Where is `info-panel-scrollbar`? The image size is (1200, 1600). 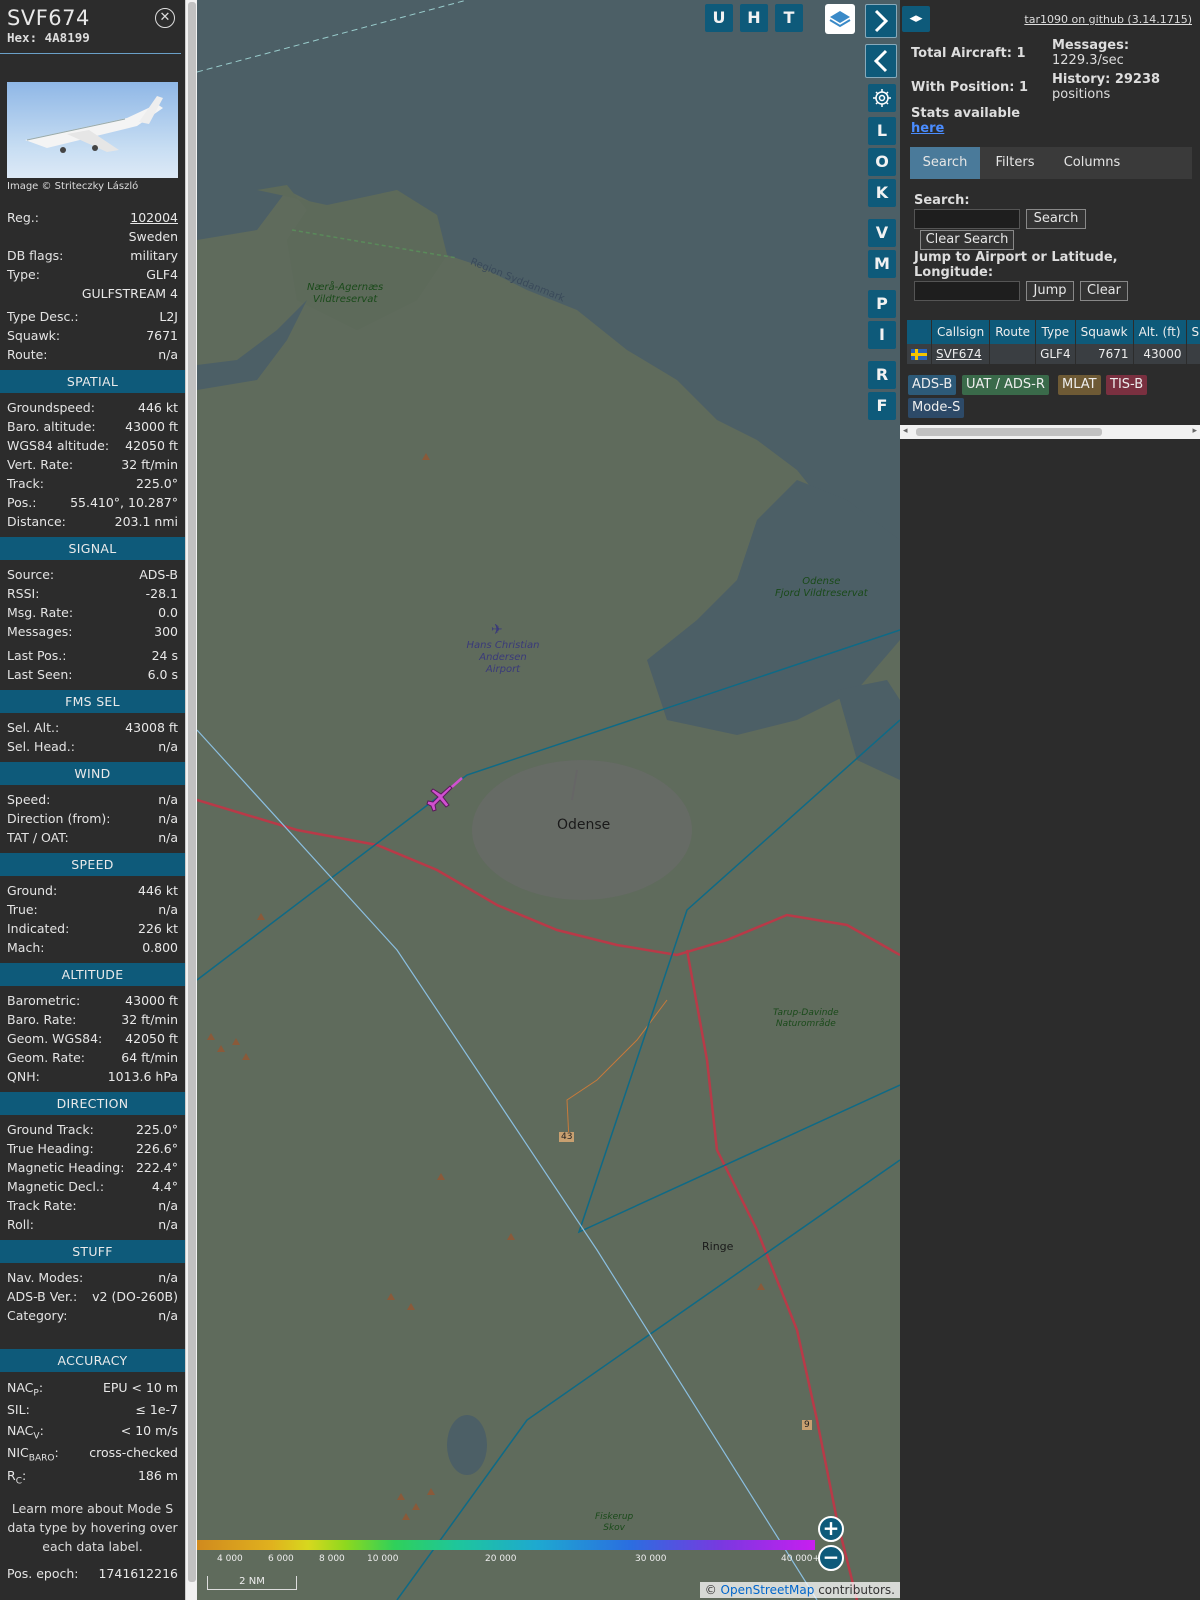
info-panel-scrollbar is located at coordinates (191, 800).